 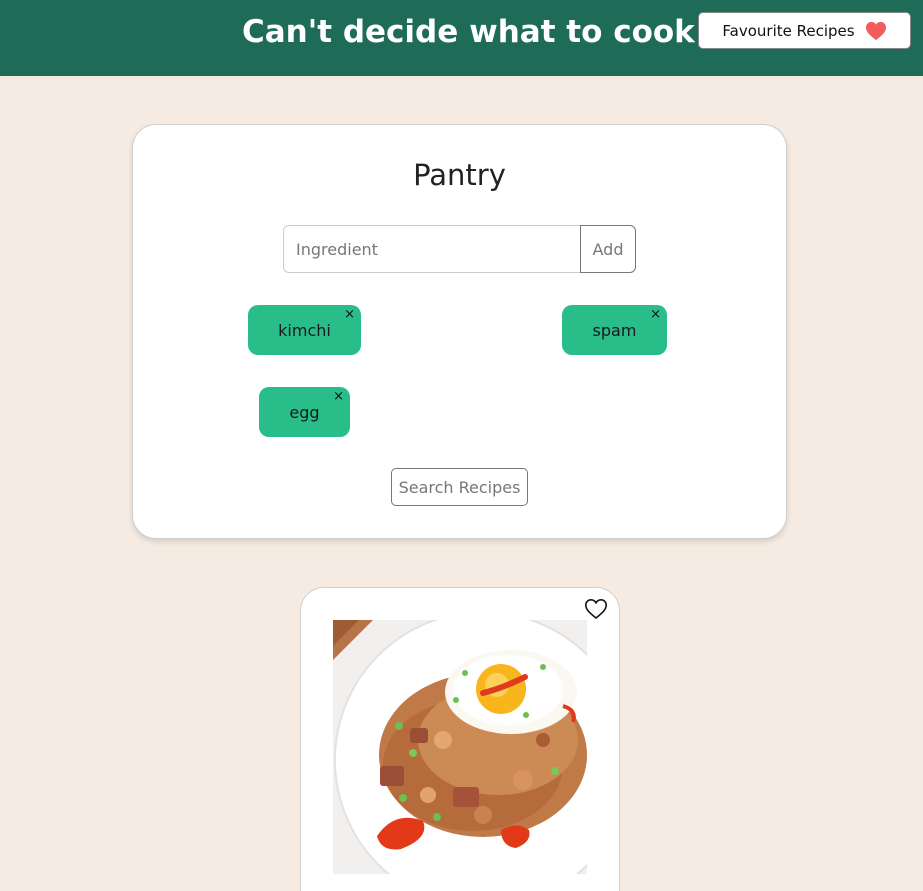 I want to click on ingredient-chip-label: egg, so click(x=304, y=412).